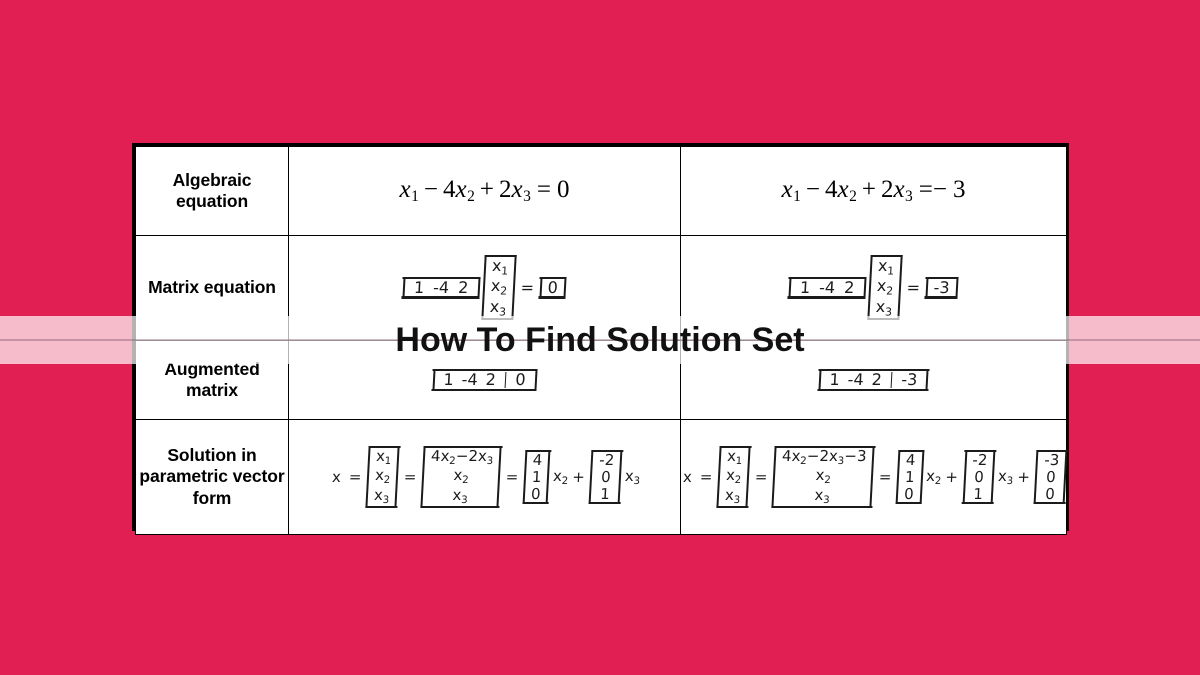 The height and width of the screenshot is (675, 1200). I want to click on matrix-equation-homogeneous: 1 -4 2 x1 x2 x3 = 0, so click(485, 288).